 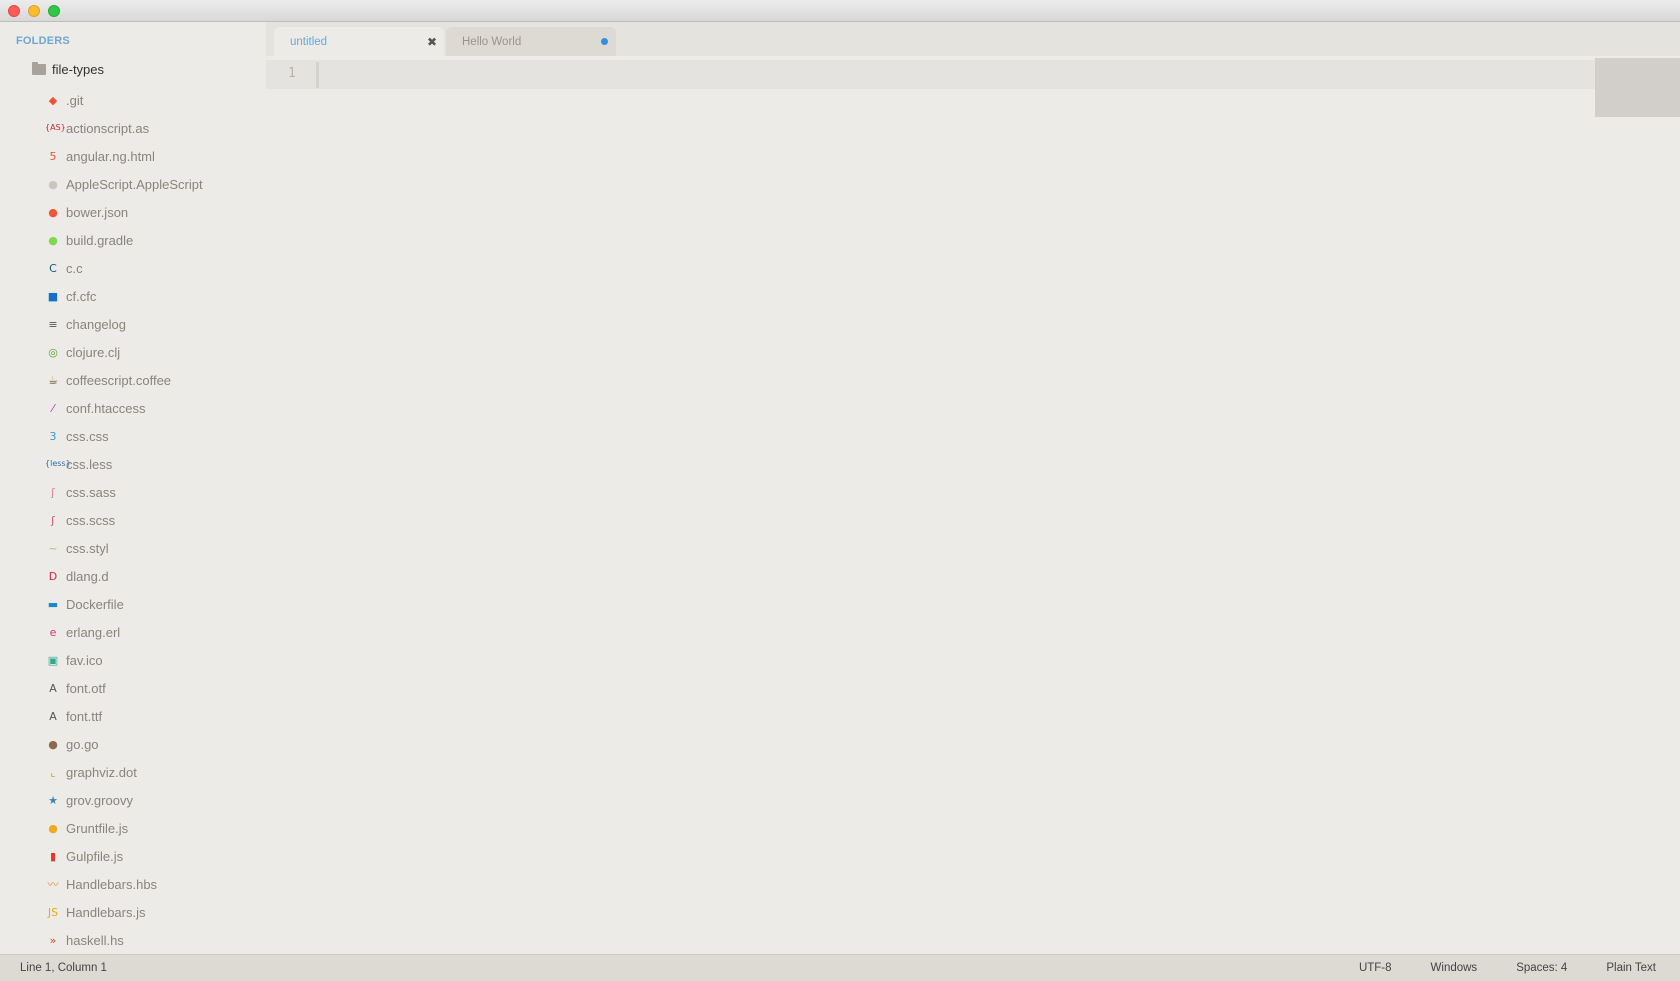 I want to click on graph-icon: ⌞, so click(x=53, y=772).